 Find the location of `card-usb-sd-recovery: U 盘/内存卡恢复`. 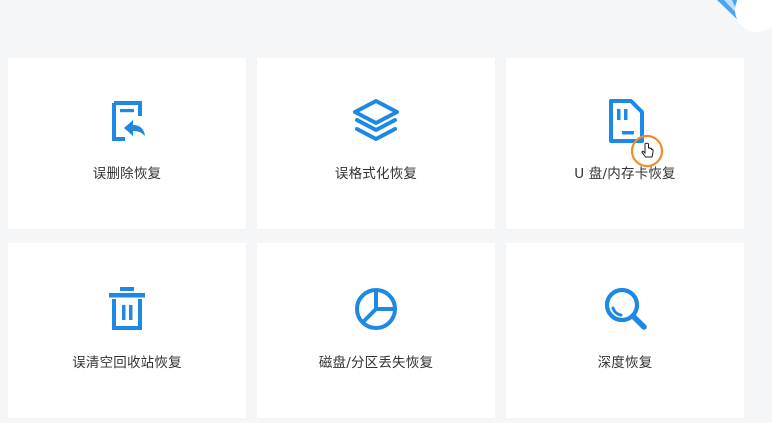

card-usb-sd-recovery: U 盘/内存卡恢复 is located at coordinates (625, 143).